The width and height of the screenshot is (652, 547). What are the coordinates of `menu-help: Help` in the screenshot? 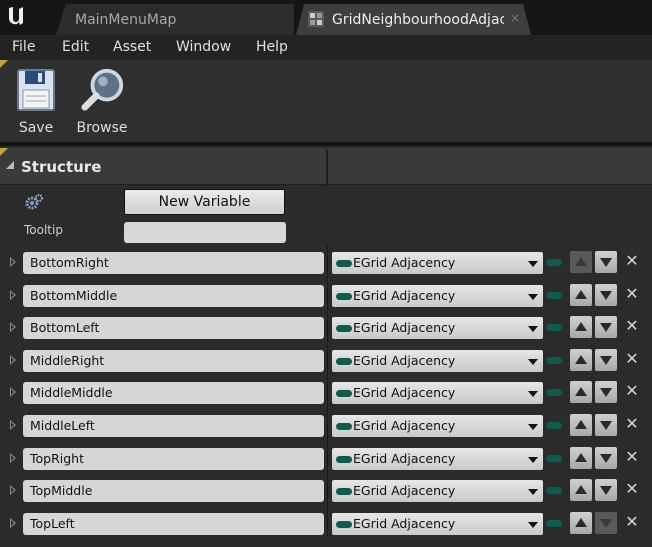 It's located at (272, 47).